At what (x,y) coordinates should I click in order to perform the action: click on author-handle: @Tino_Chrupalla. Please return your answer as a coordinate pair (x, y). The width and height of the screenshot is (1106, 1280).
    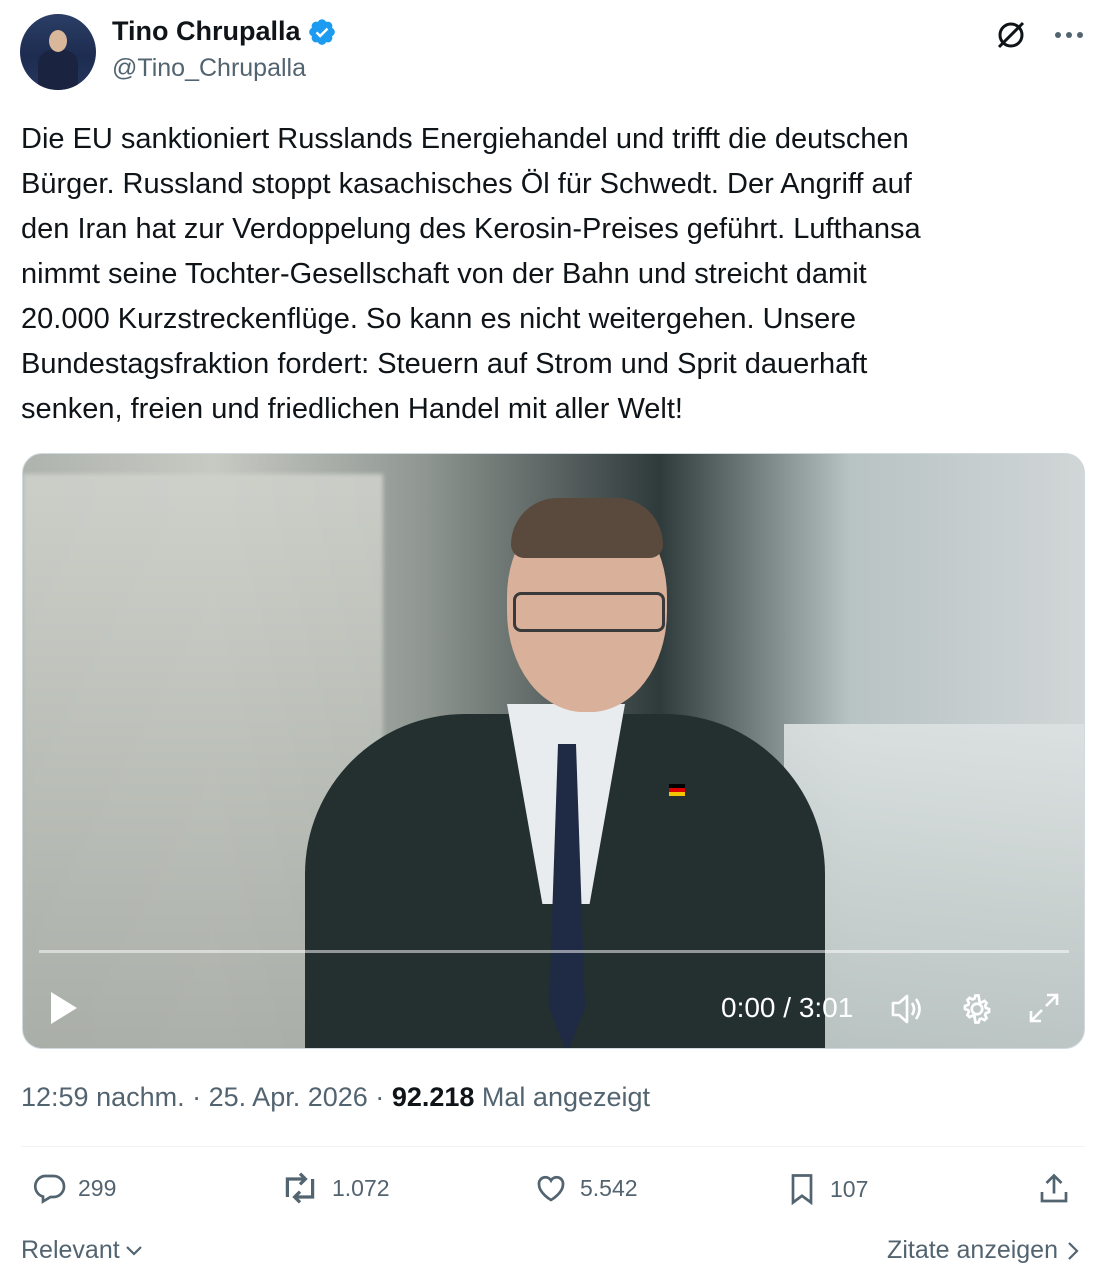
    Looking at the image, I should click on (209, 68).